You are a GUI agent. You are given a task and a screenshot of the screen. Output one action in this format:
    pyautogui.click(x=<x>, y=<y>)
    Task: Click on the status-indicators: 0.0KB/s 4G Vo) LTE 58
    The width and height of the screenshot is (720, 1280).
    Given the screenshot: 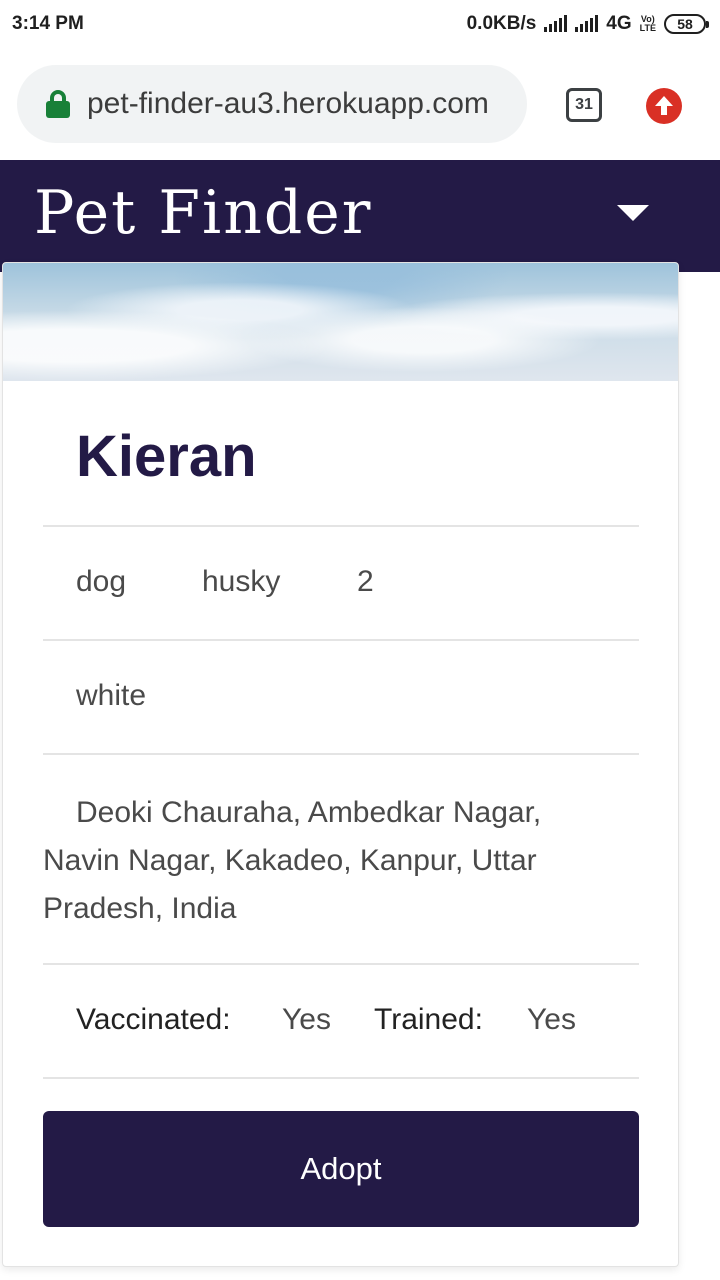 What is the action you would take?
    pyautogui.click(x=587, y=24)
    